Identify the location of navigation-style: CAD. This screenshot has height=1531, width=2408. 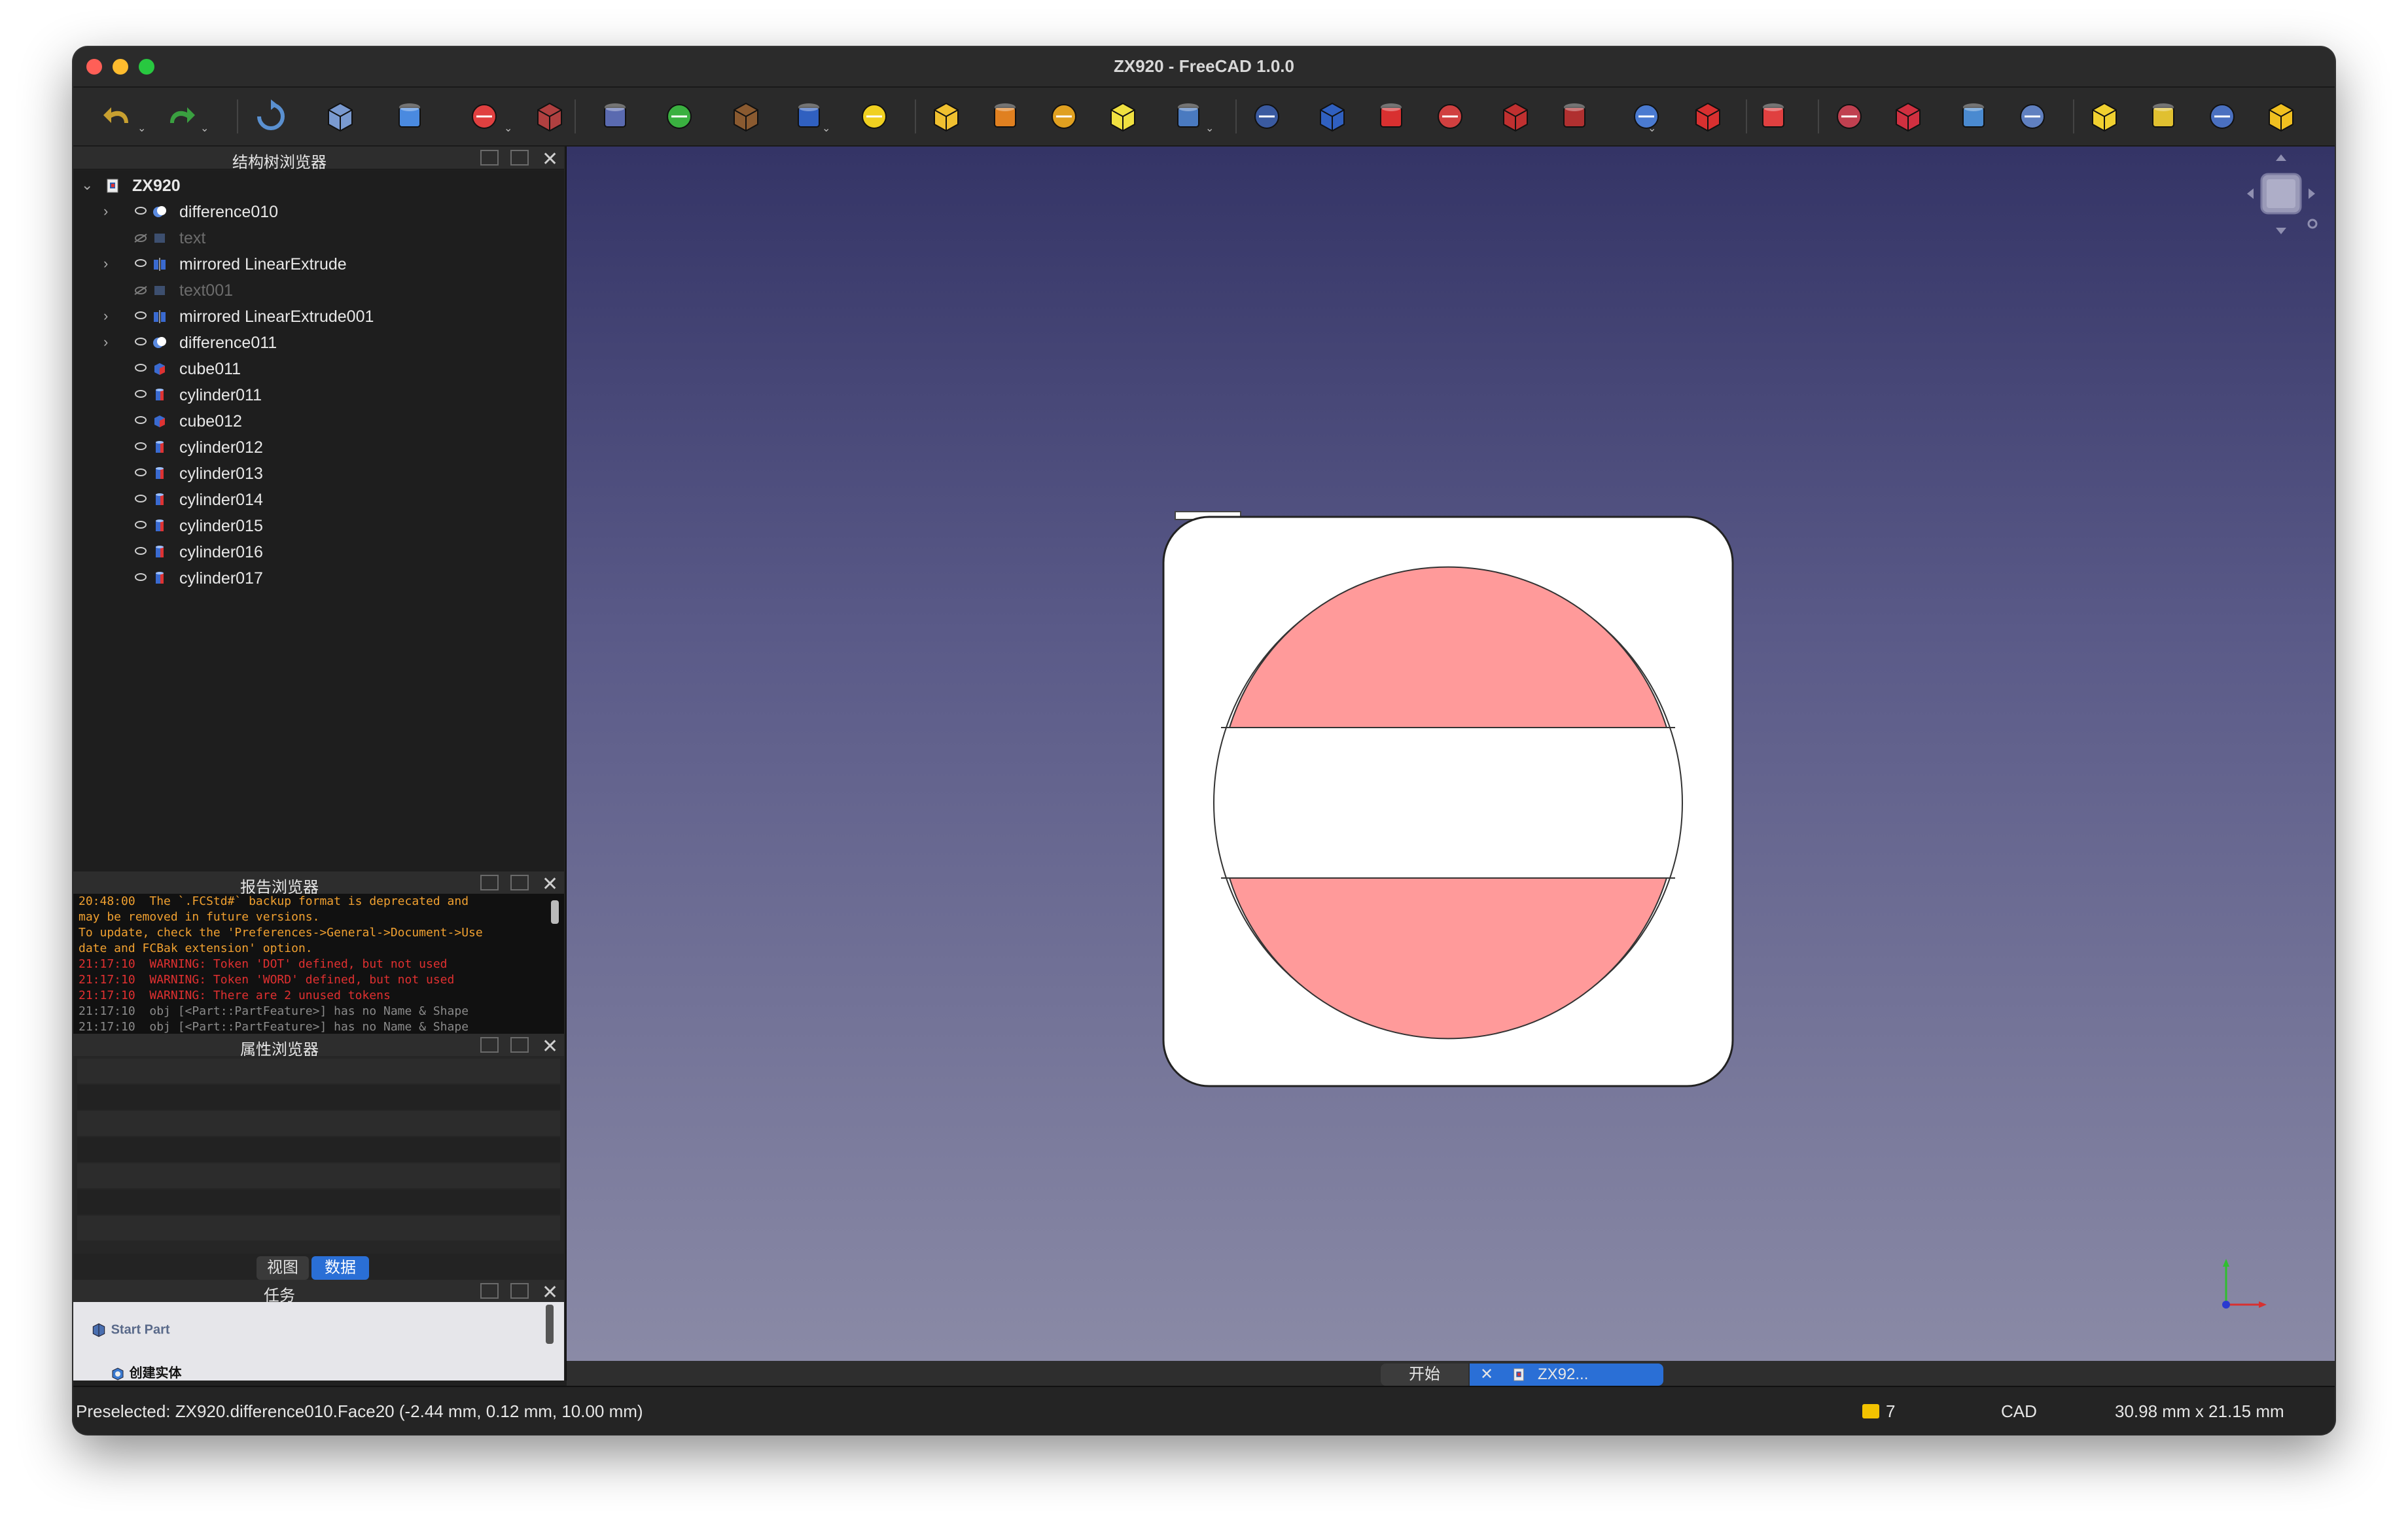
(2019, 1411).